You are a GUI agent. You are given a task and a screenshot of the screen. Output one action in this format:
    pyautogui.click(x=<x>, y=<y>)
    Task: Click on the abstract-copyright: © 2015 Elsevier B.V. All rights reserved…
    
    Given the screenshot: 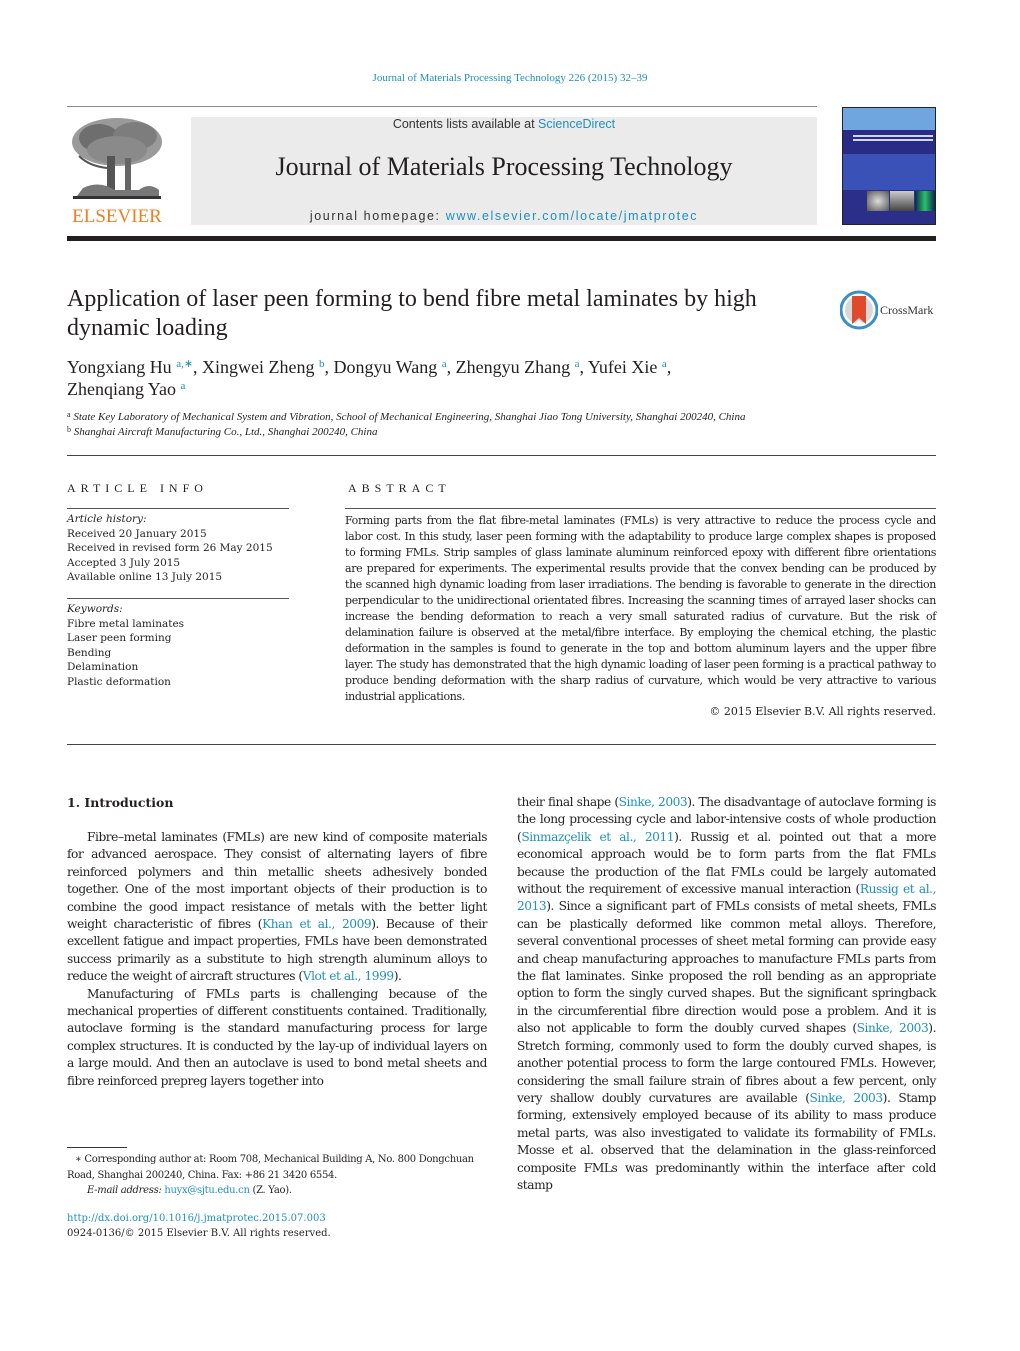 What is the action you would take?
    pyautogui.click(x=822, y=711)
    